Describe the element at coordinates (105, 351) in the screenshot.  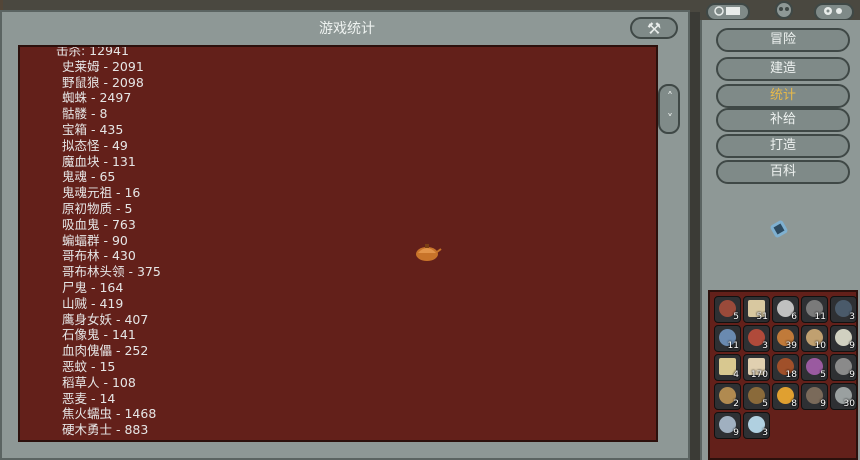
I see `stat-row: 血肉傀儡 - 252` at that location.